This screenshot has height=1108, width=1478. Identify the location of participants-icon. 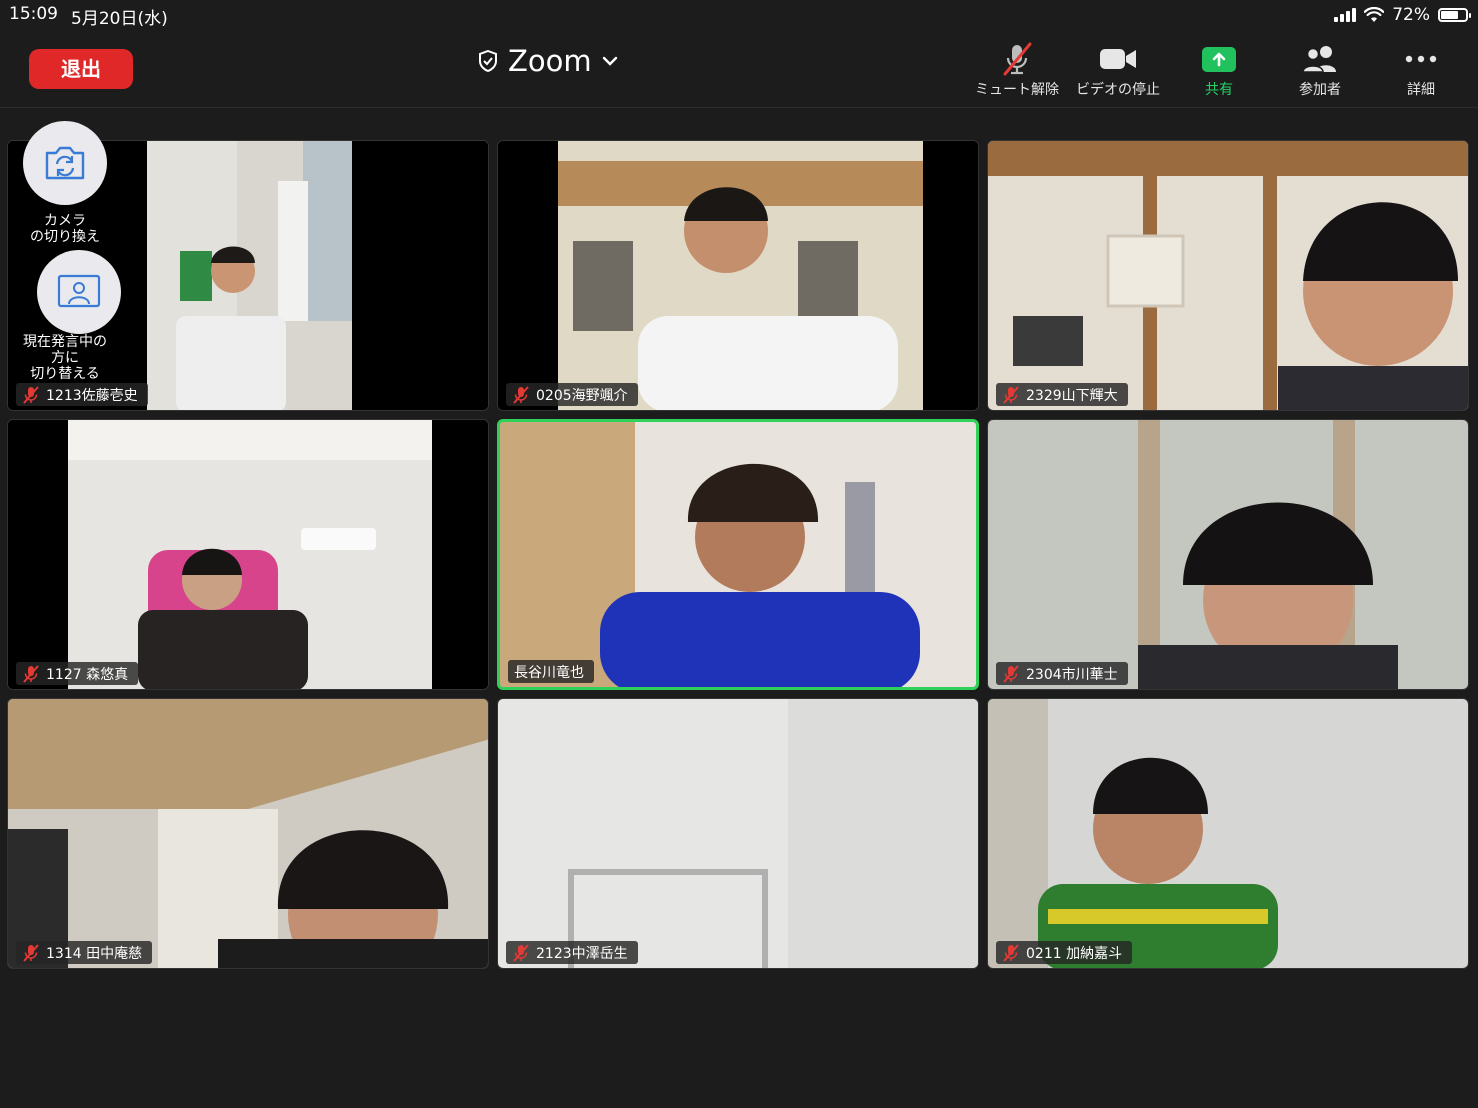
(1319, 59).